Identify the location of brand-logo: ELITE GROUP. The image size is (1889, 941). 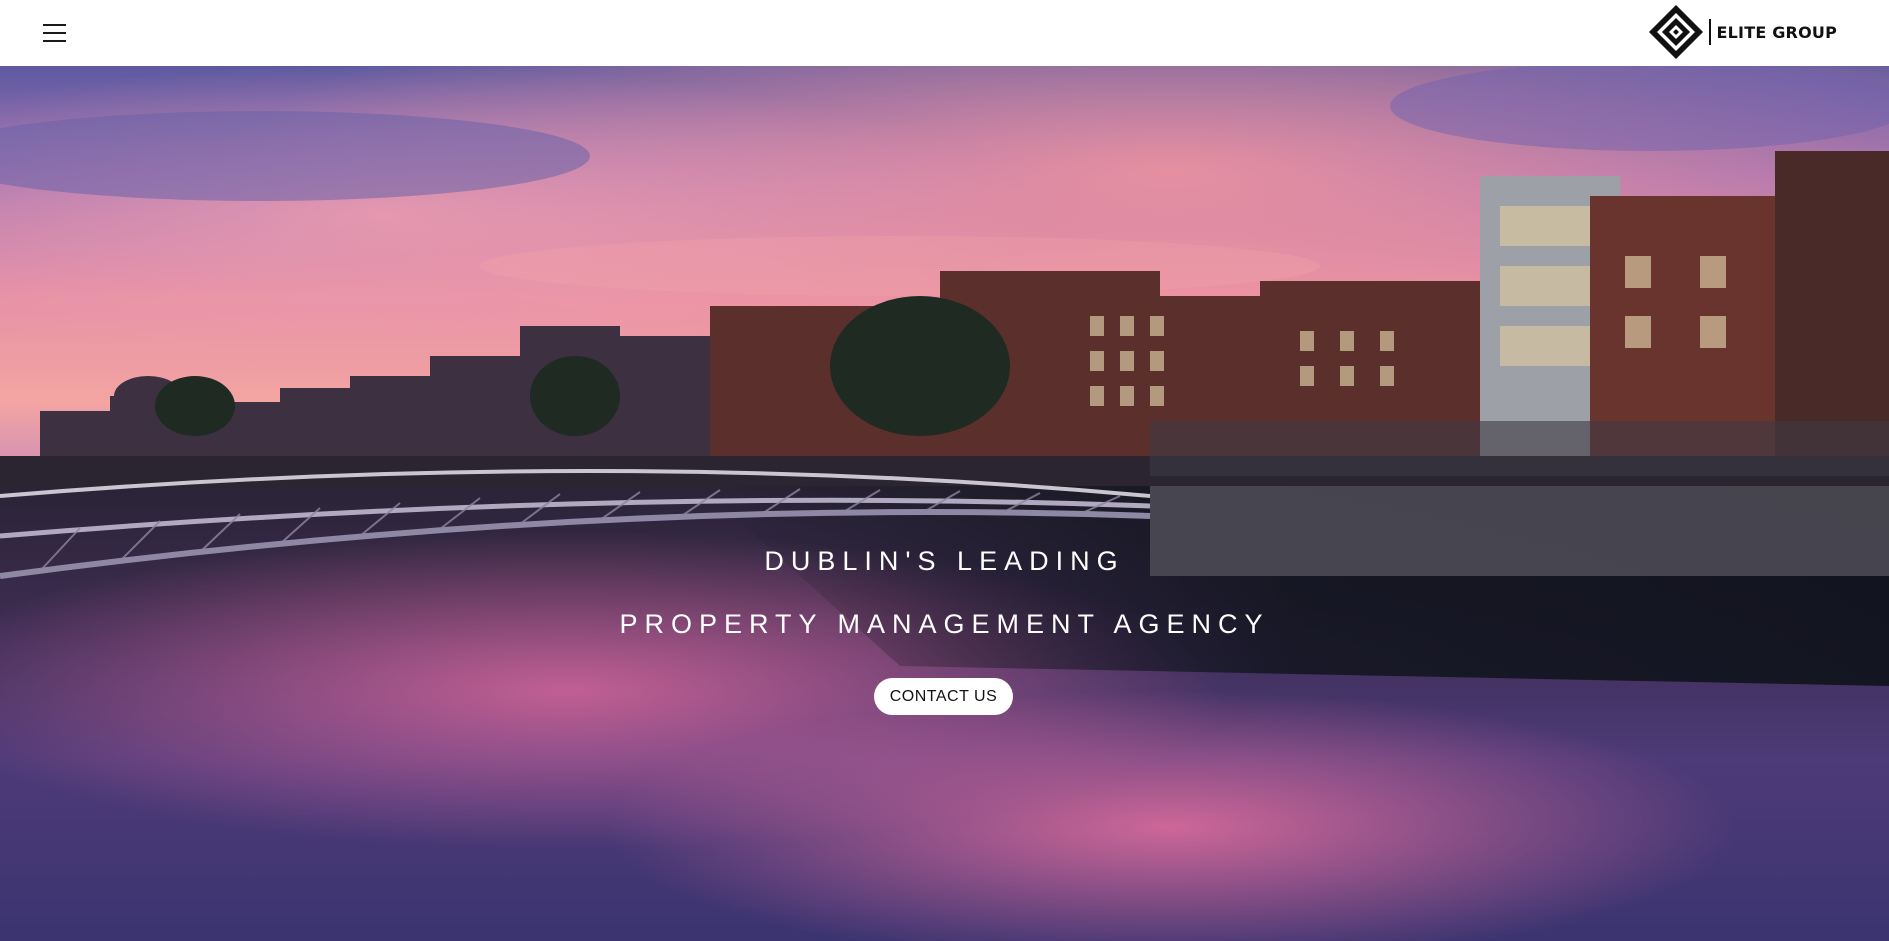
(1742, 32).